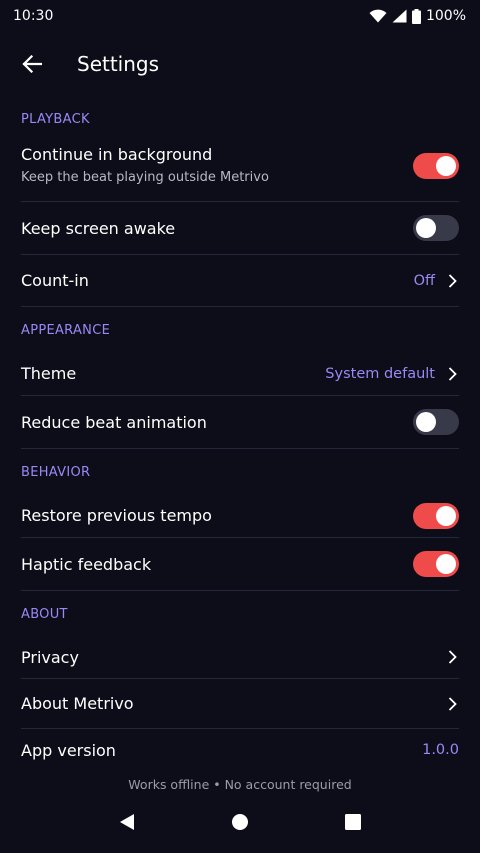 The height and width of the screenshot is (853, 480). I want to click on app-version-value: 1.0.0, so click(440, 750).